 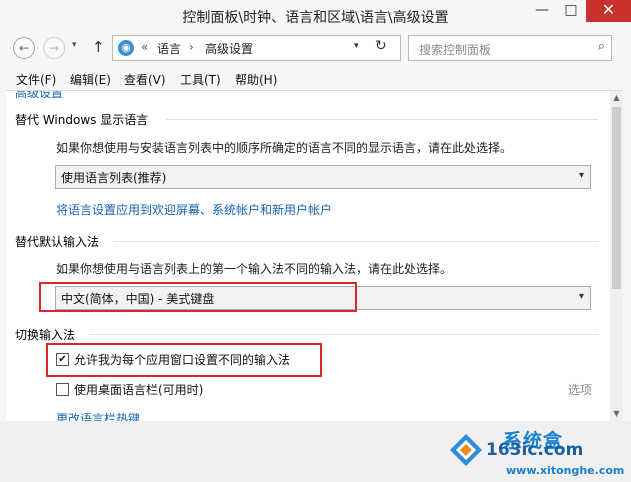 What do you see at coordinates (145, 79) in the screenshot?
I see `menu-view: 查看(V)` at bounding box center [145, 79].